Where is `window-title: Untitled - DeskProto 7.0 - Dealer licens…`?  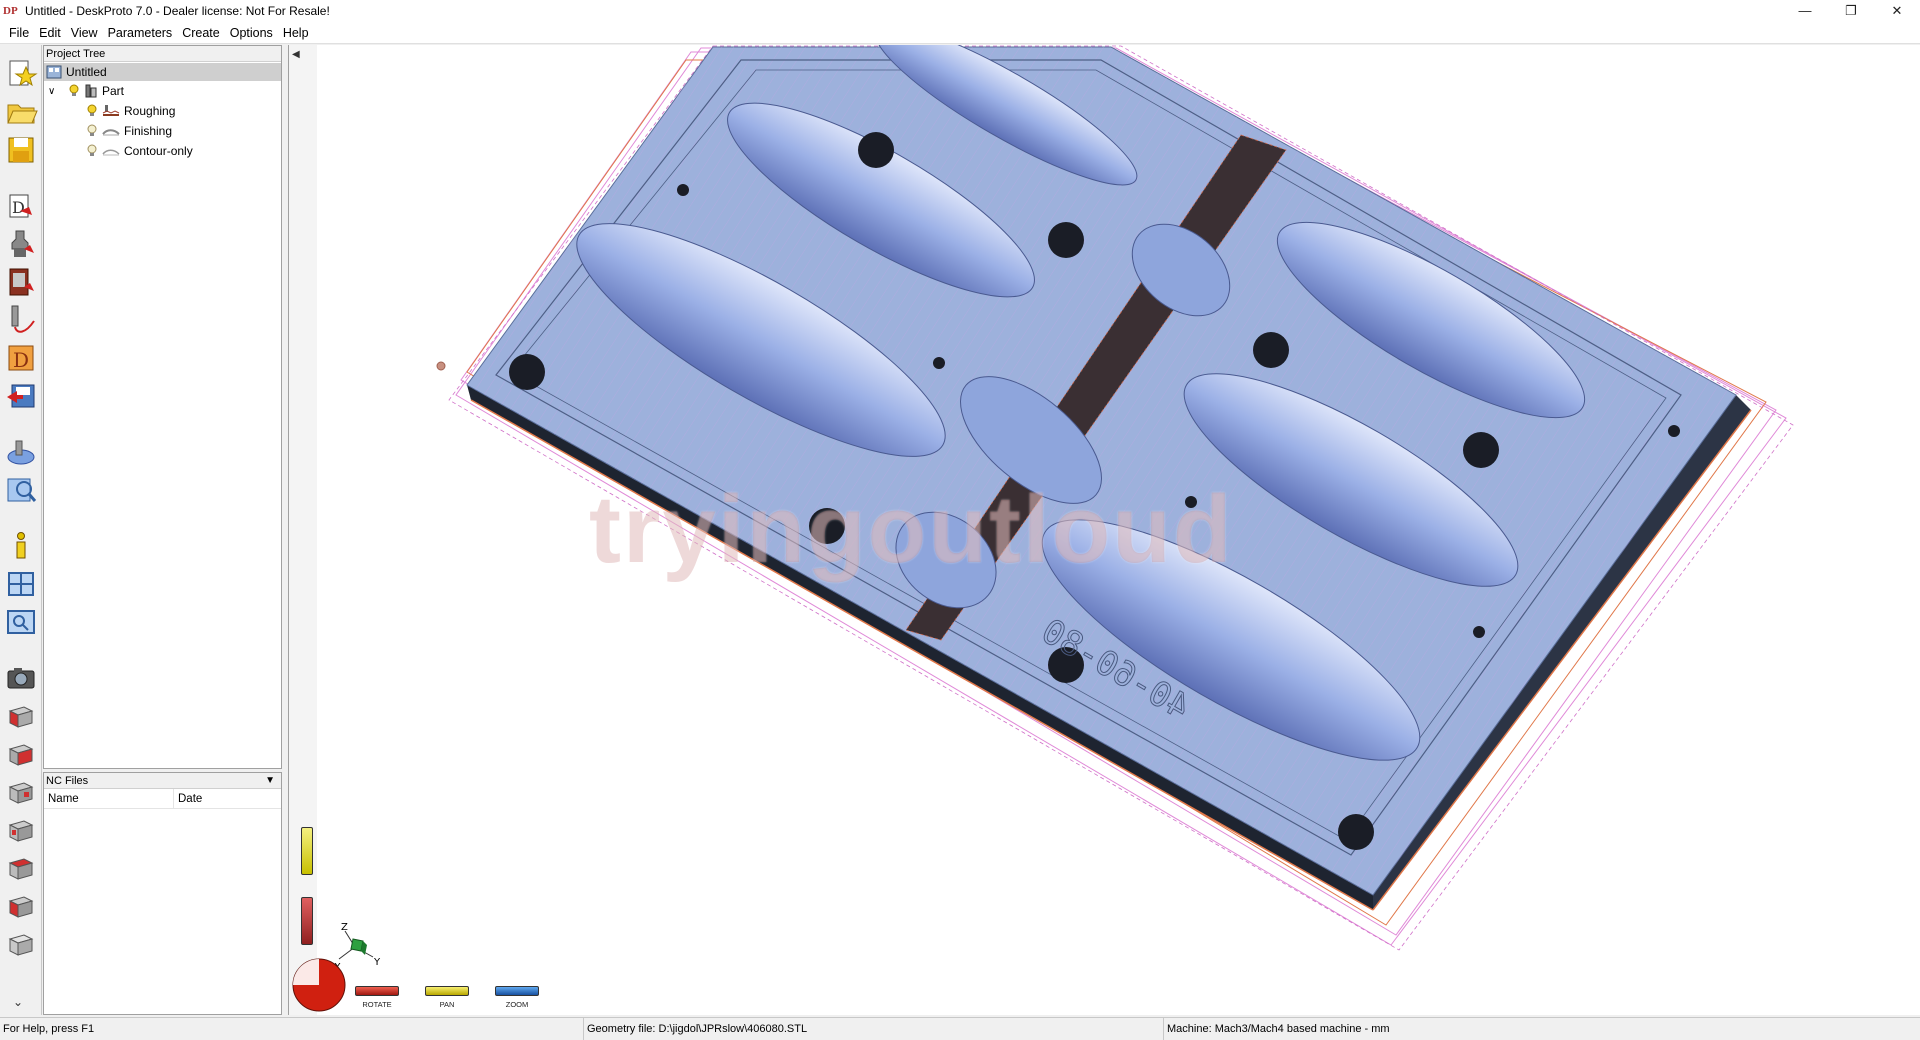 window-title: Untitled - DeskProto 7.0 - Dealer licens… is located at coordinates (177, 11).